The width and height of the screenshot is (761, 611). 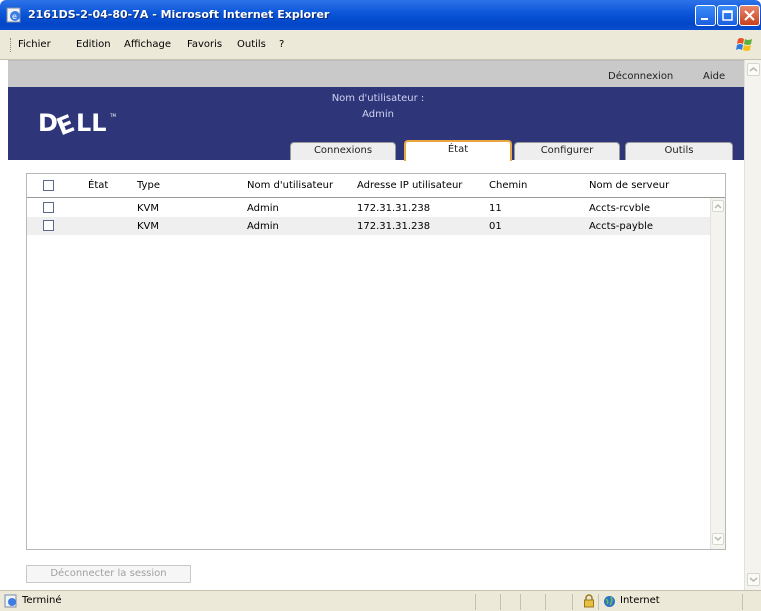 I want to click on windows-logo-icon, so click(x=744, y=44).